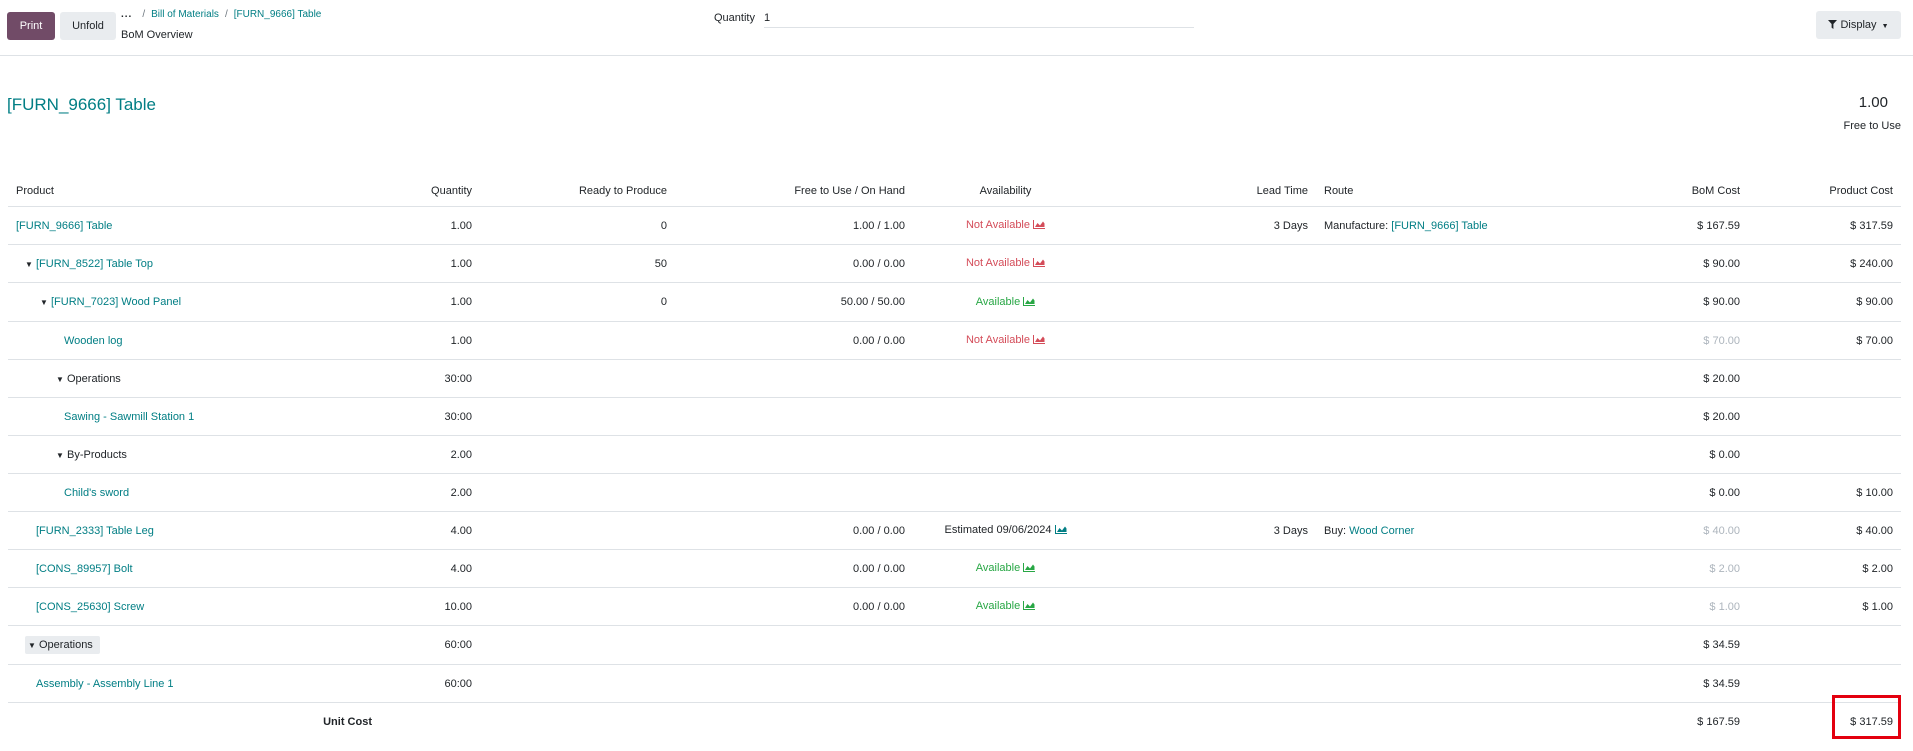 This screenshot has width=1913, height=751. Describe the element at coordinates (94, 264) in the screenshot. I see `product-link: [FURN_8522] Table Top` at that location.